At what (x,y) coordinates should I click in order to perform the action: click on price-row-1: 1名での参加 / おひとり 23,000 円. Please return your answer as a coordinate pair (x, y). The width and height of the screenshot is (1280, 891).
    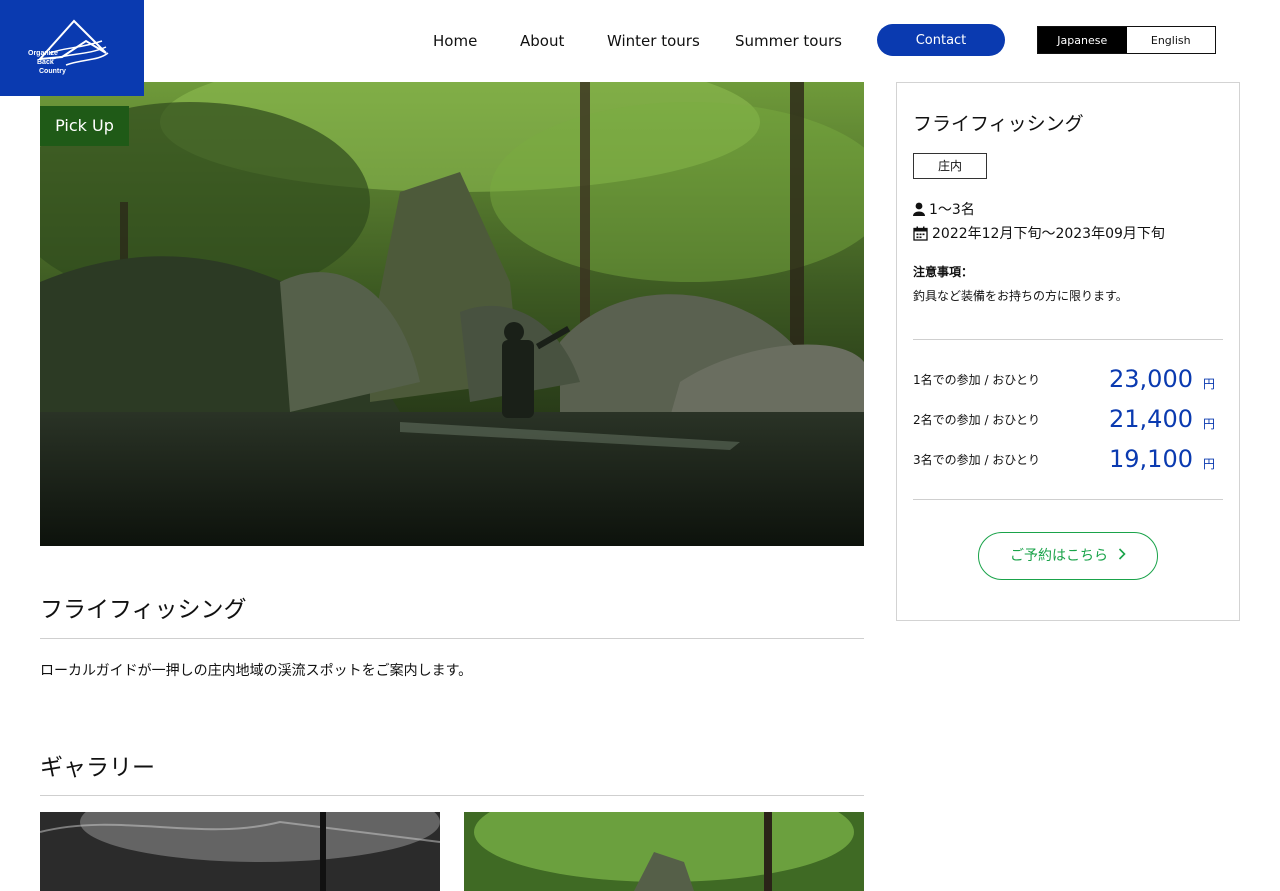
    Looking at the image, I should click on (1068, 380).